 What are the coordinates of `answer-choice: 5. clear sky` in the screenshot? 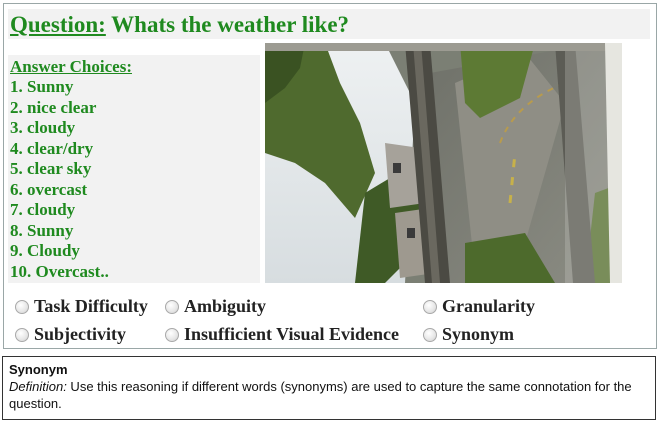 It's located at (51, 168).